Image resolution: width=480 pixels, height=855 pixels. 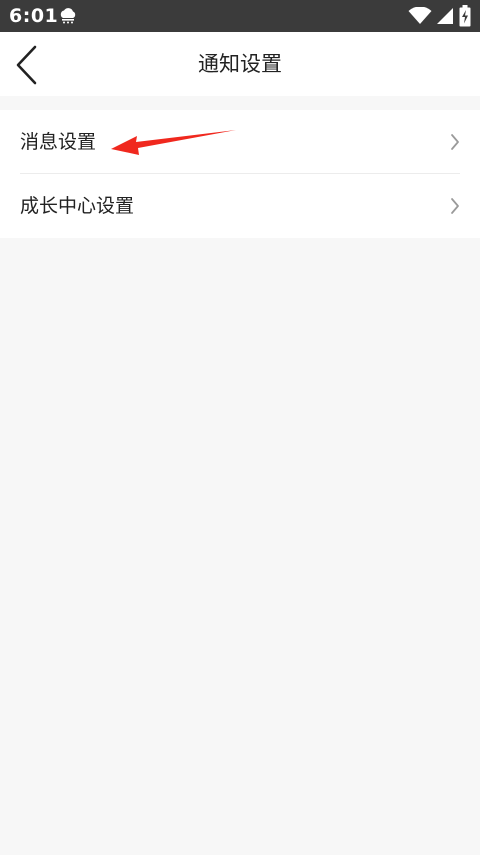 What do you see at coordinates (465, 16) in the screenshot?
I see `battery-charging-icon` at bounding box center [465, 16].